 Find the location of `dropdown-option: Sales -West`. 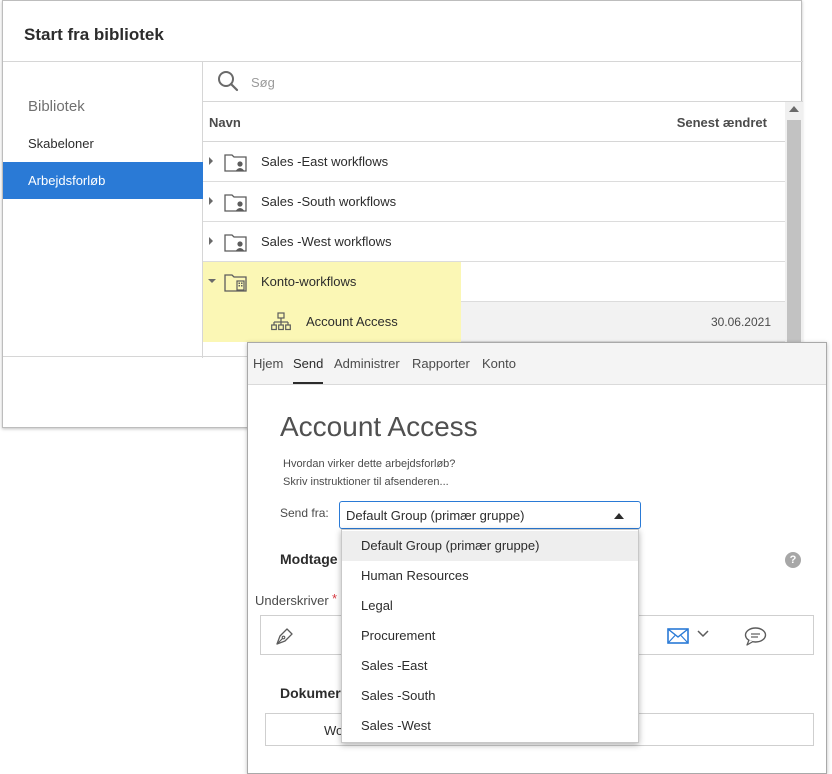

dropdown-option: Sales -West is located at coordinates (490, 726).